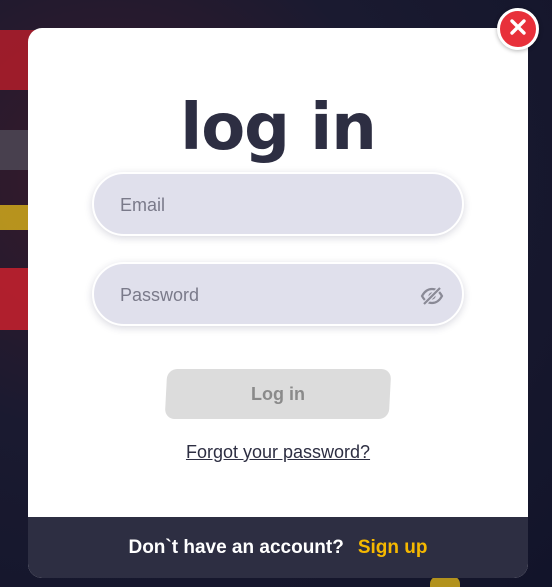 This screenshot has width=552, height=587. I want to click on password-input, so click(270, 295).